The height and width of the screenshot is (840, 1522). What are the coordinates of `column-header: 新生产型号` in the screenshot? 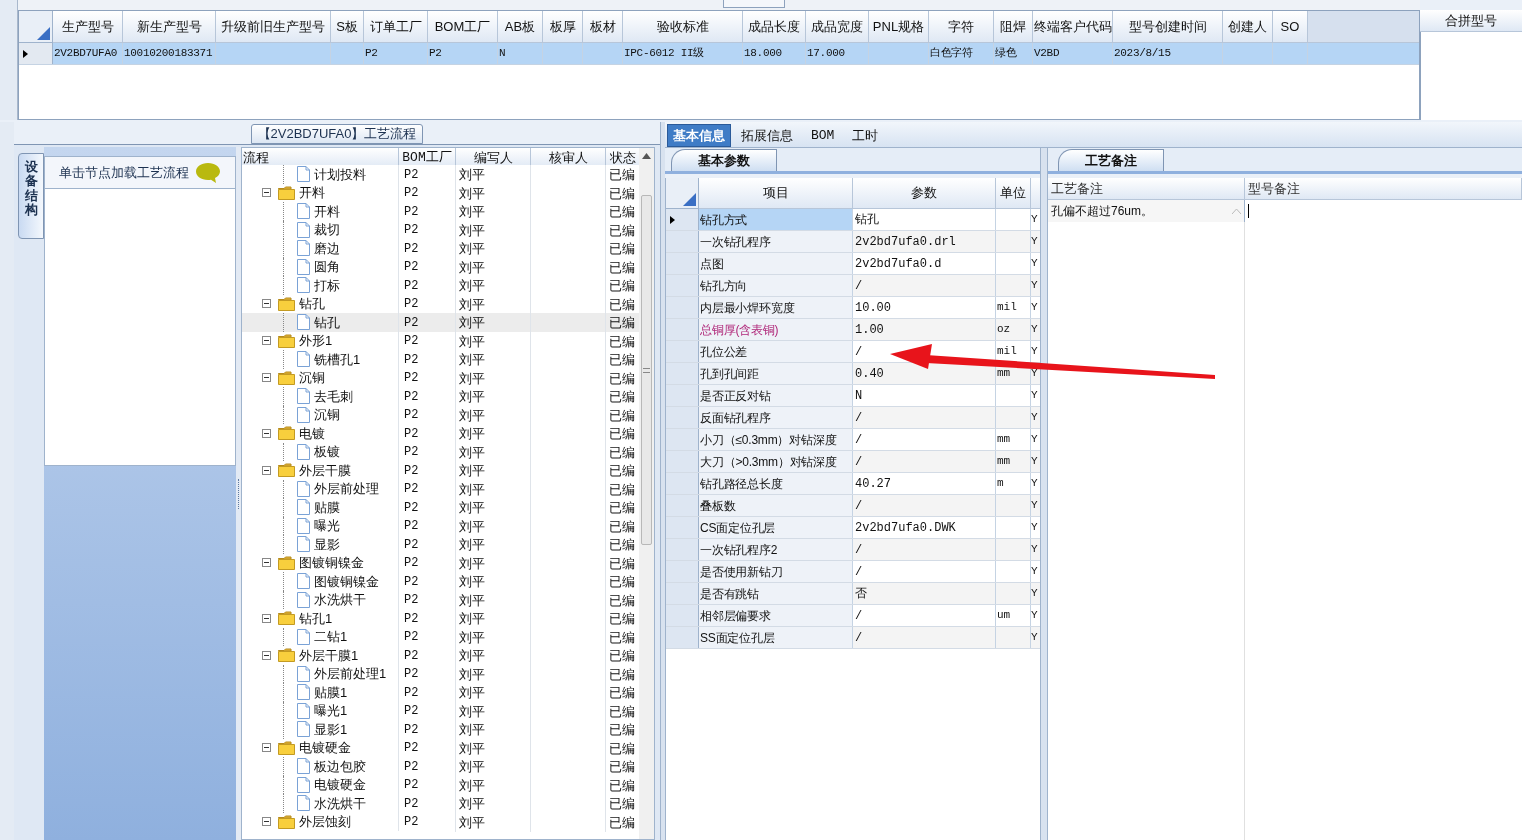 It's located at (169, 27).